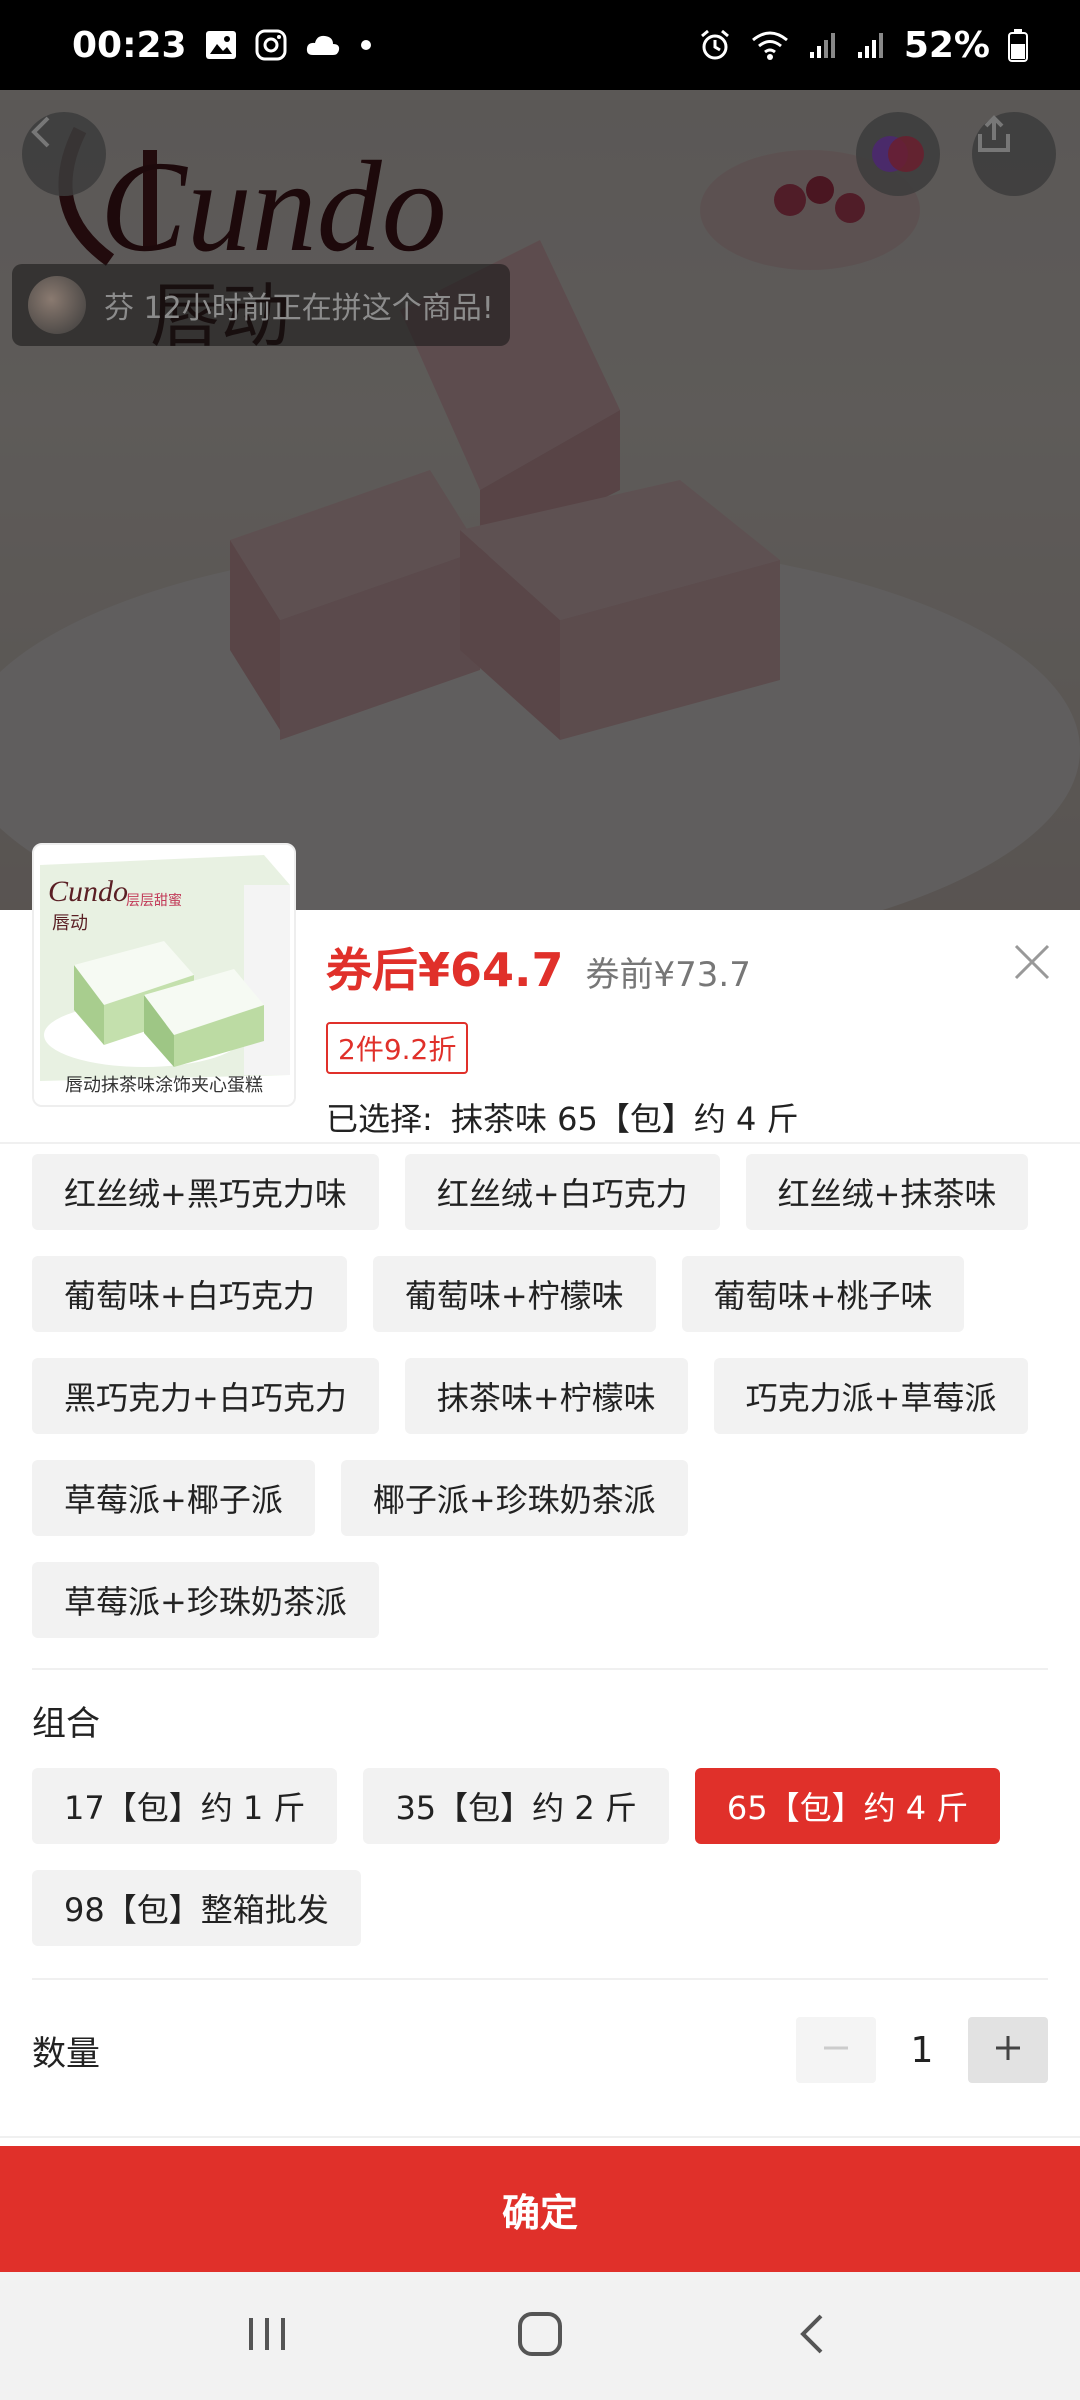 The width and height of the screenshot is (1080, 2400). I want to click on flavor-option: 葡萄味+白巧克力, so click(189, 1294).